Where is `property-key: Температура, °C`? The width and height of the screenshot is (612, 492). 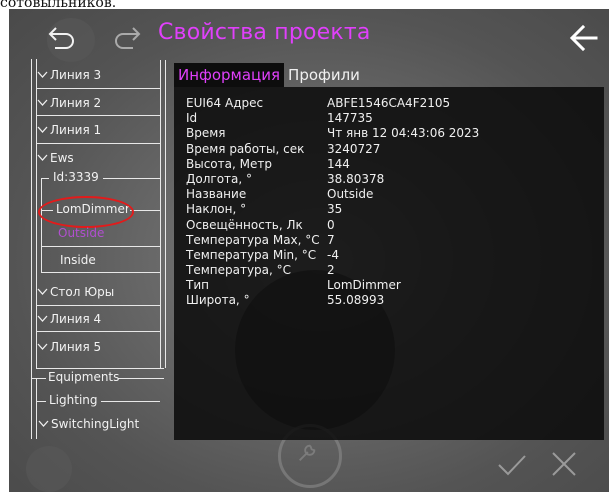 property-key: Температура, °C is located at coordinates (239, 270).